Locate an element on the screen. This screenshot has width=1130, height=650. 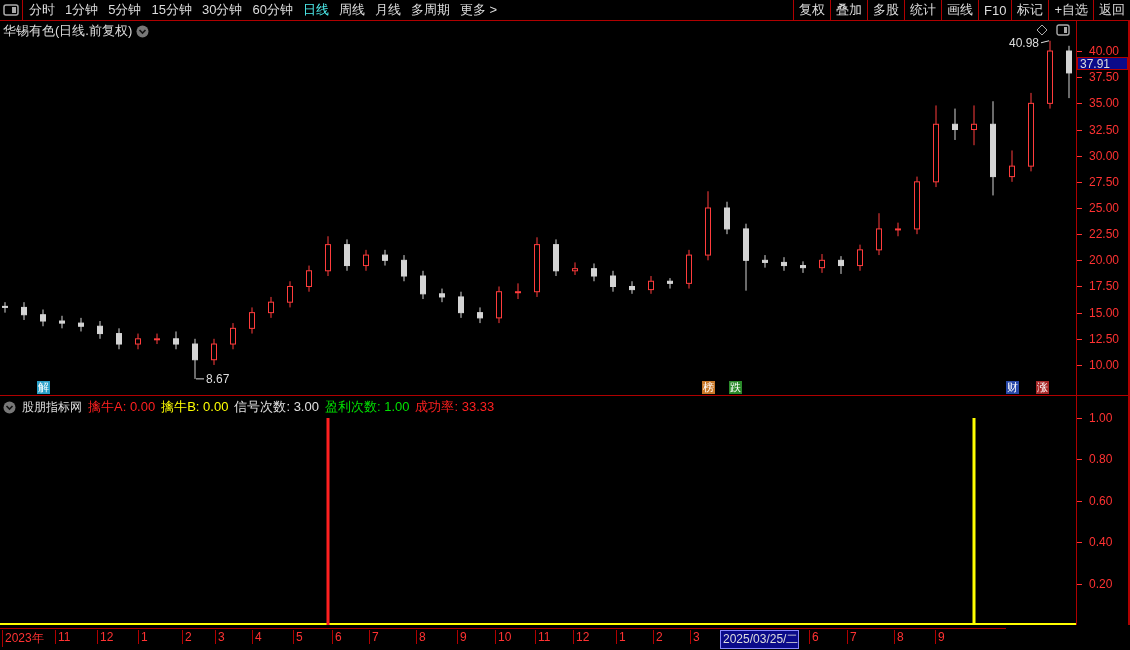
axis-label: 0.80 is located at coordinates (1101, 459).